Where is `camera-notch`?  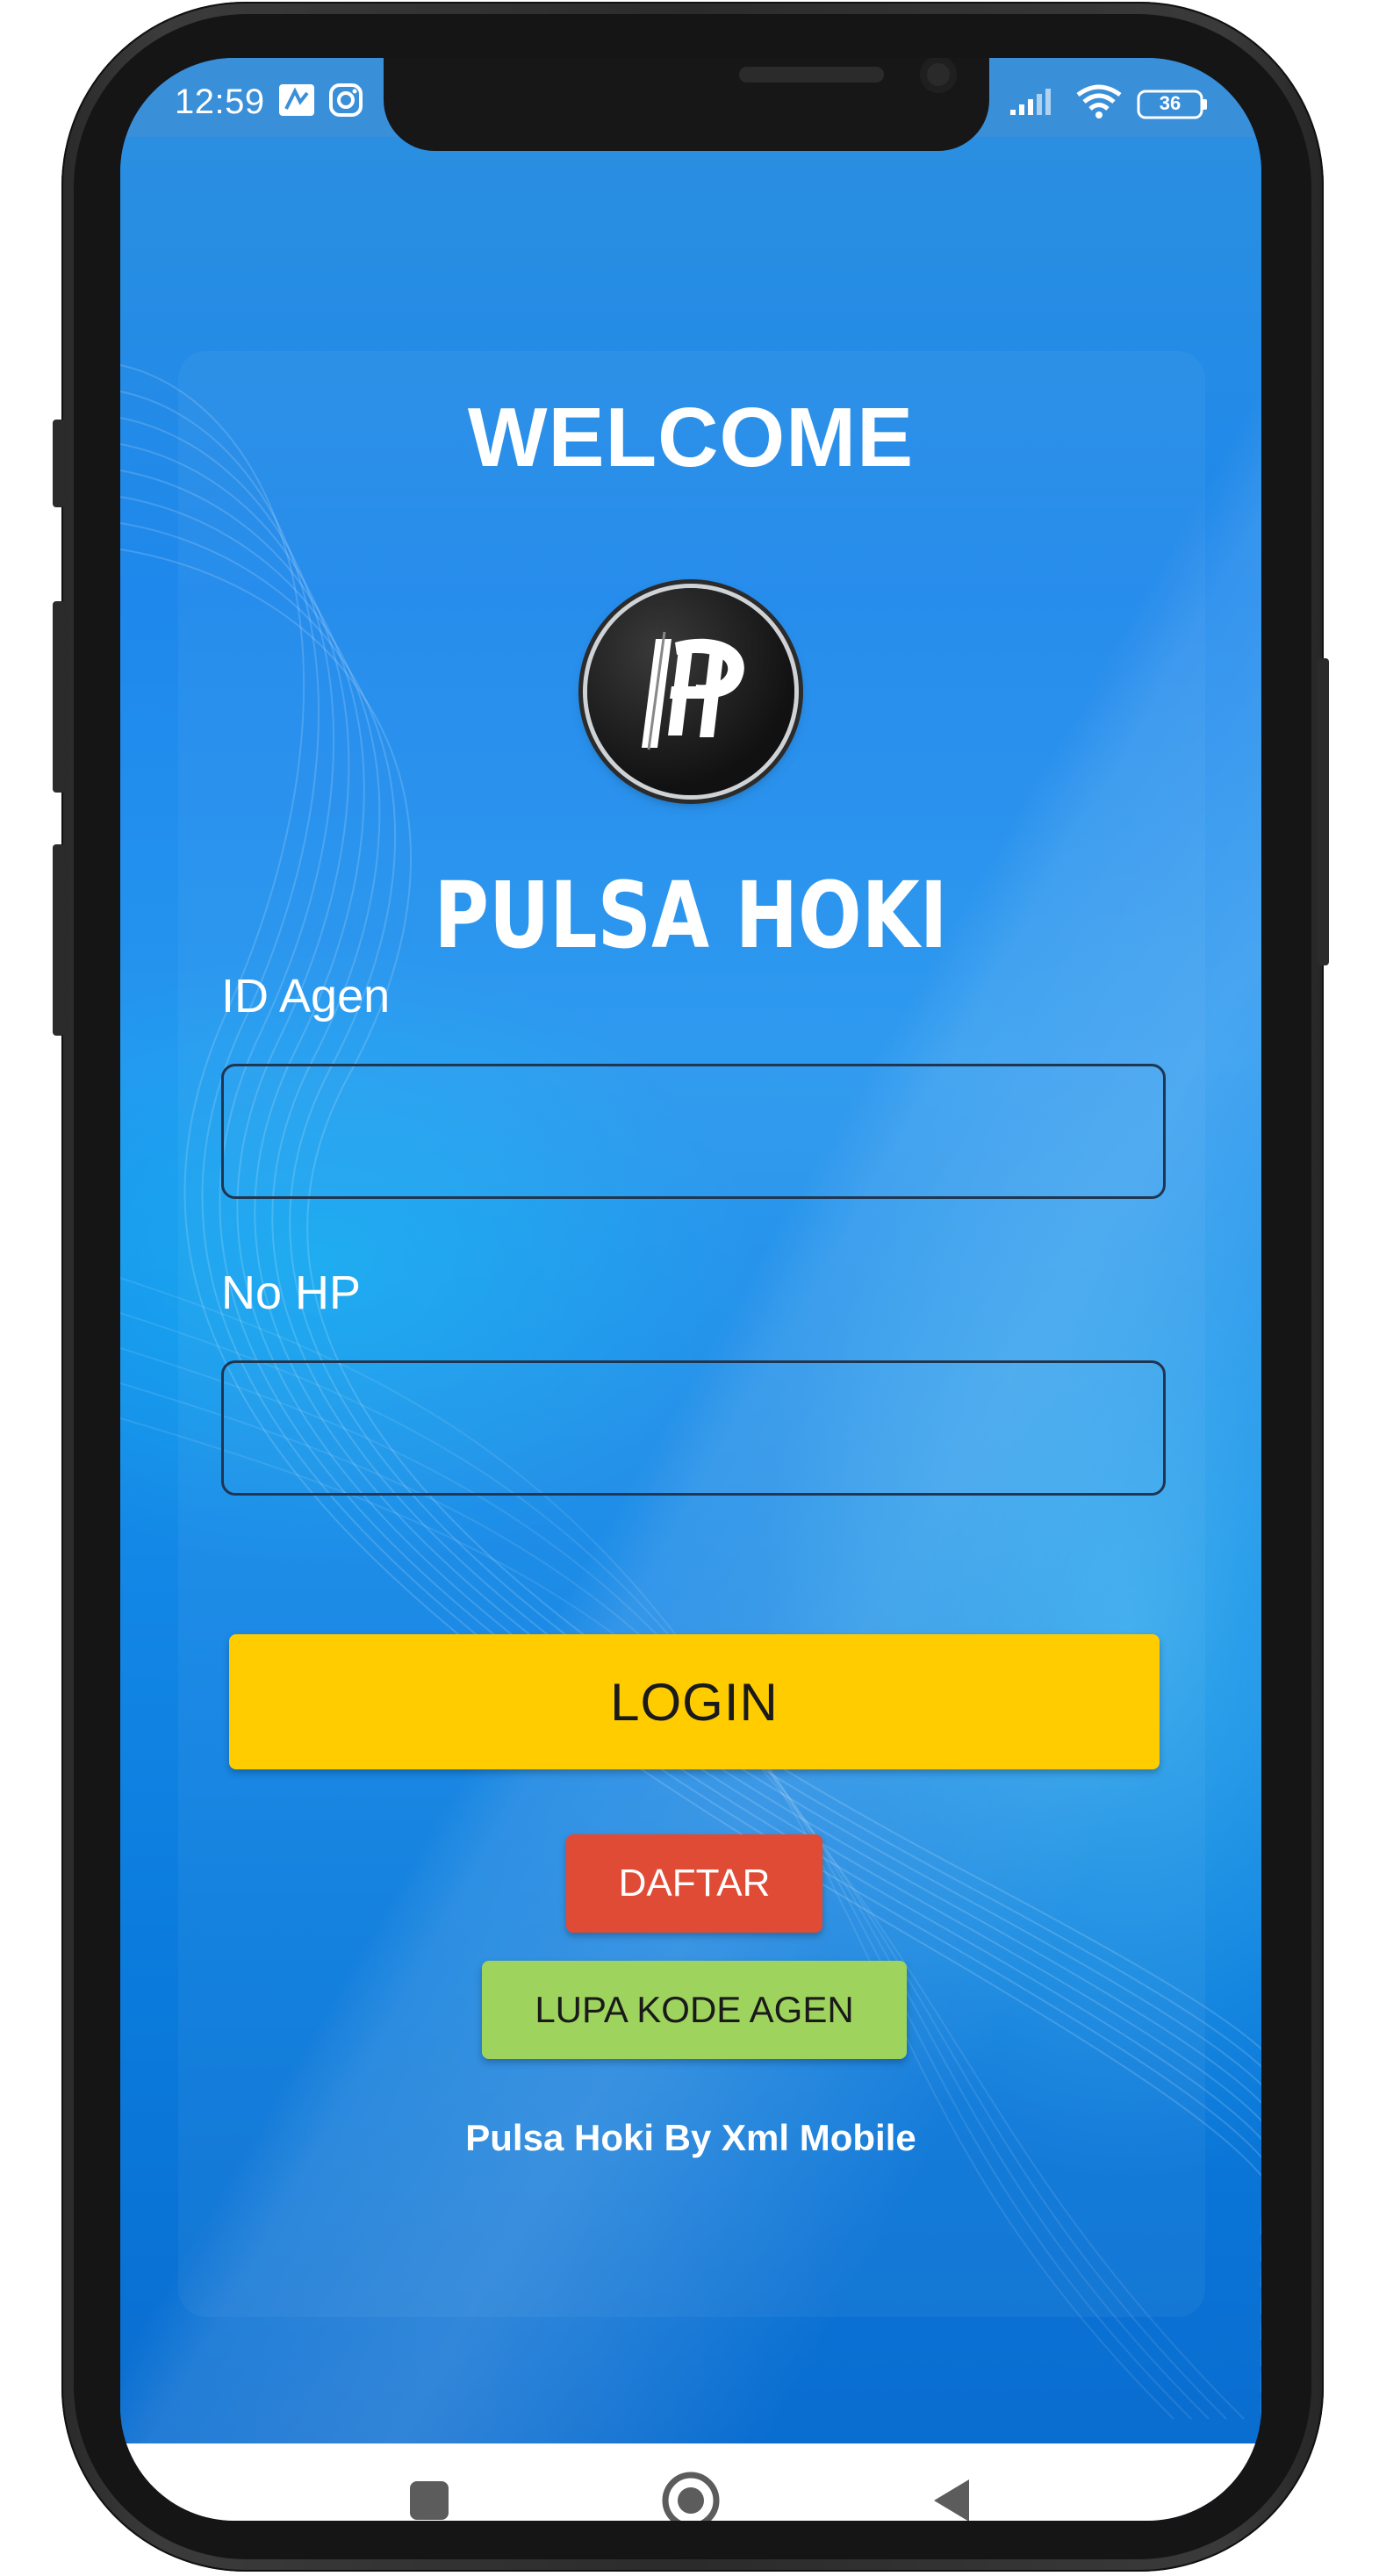 camera-notch is located at coordinates (686, 105).